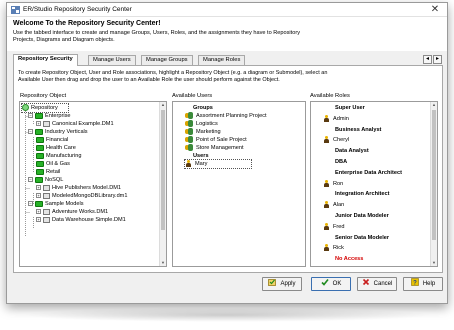  What do you see at coordinates (427, 59) in the screenshot?
I see `tab-scroll-left-icon: ◂` at bounding box center [427, 59].